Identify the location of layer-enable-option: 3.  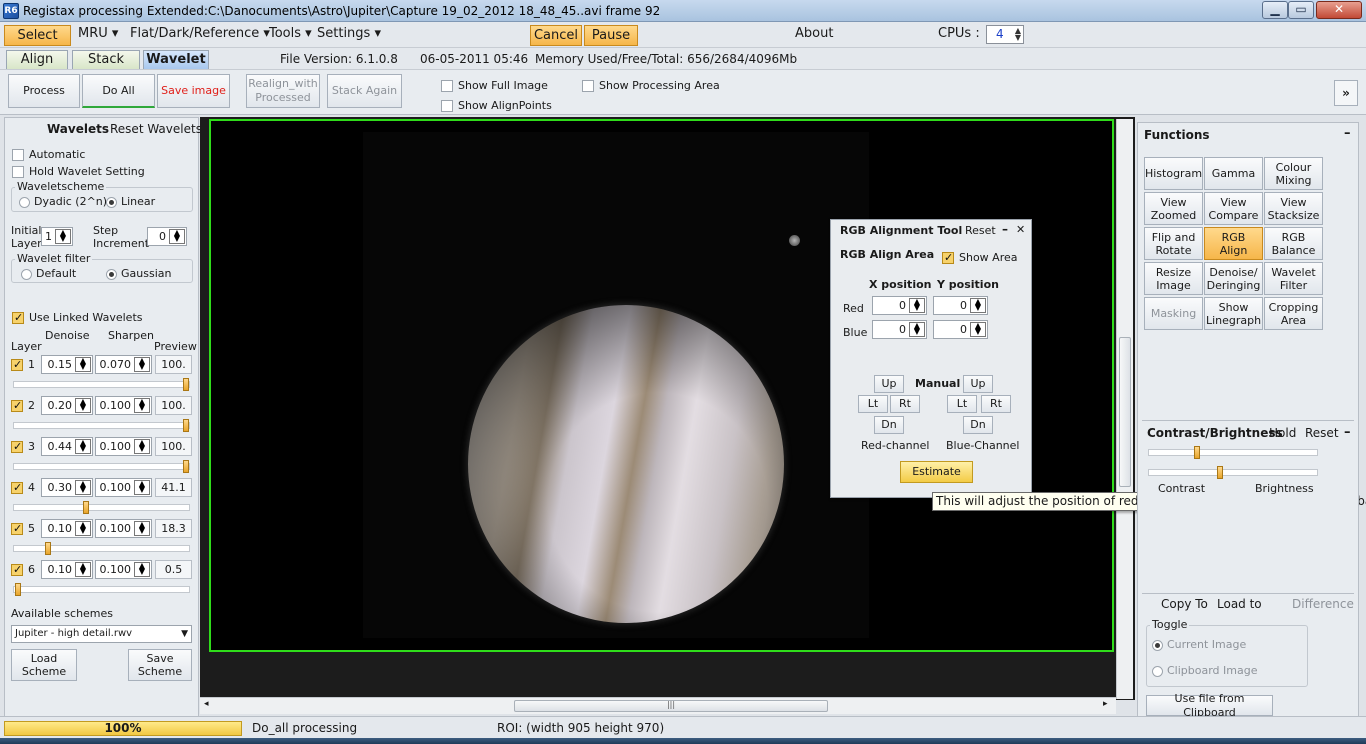
(23, 446).